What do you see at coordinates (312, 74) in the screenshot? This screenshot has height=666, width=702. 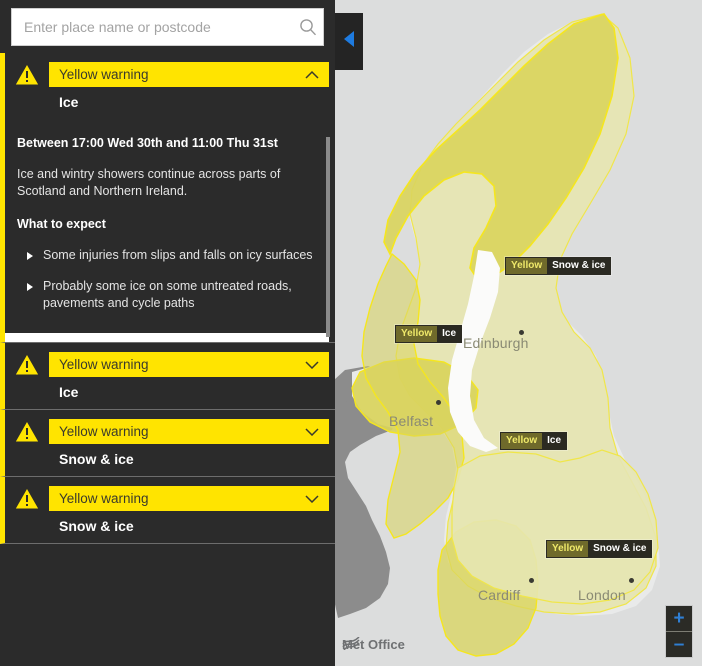 I see `chevron-up-icon` at bounding box center [312, 74].